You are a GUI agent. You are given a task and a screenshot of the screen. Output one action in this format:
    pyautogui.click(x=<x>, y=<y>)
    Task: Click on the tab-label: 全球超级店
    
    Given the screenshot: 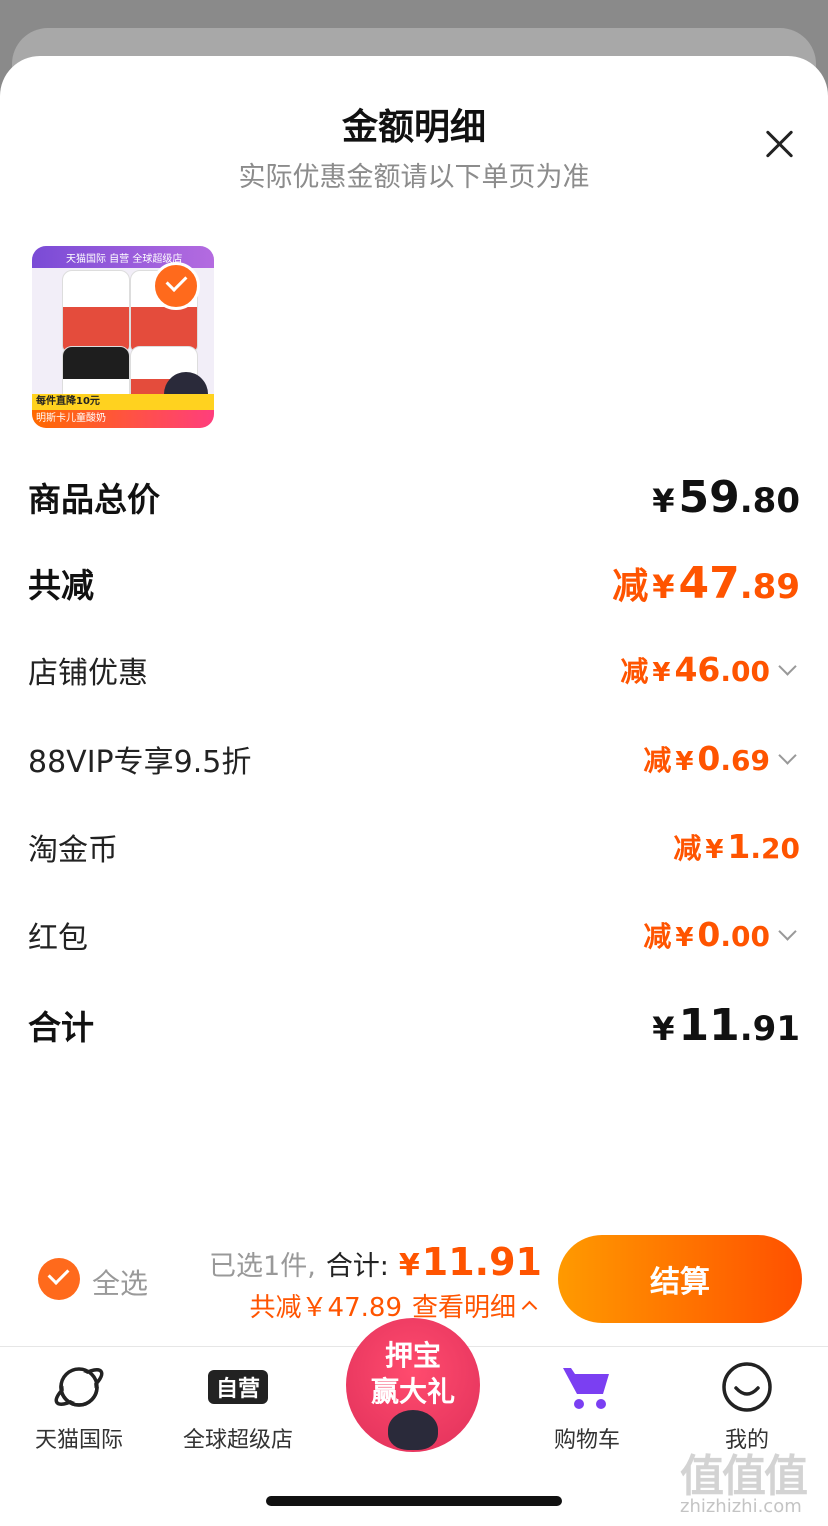 What is the action you would take?
    pyautogui.click(x=237, y=1440)
    